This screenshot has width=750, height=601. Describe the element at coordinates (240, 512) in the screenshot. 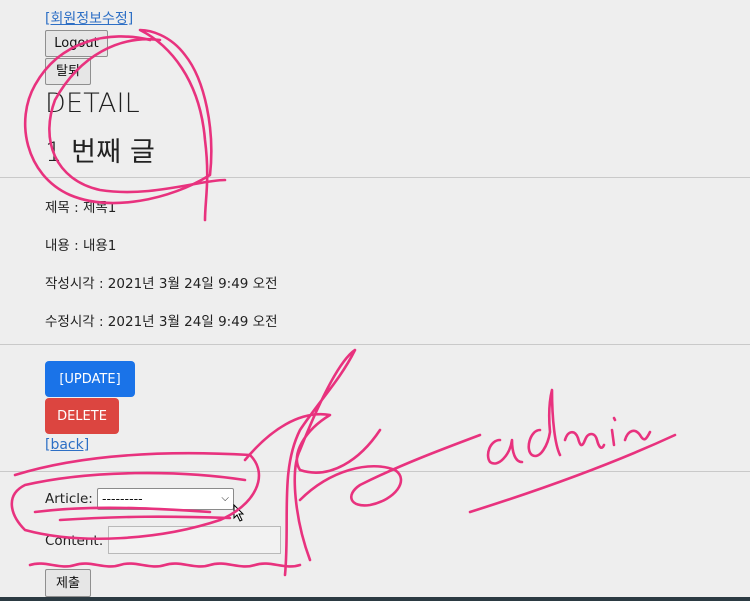

I see `mouse-cursor-icon` at that location.